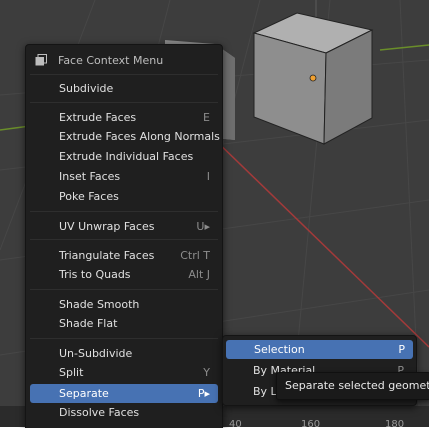 This screenshot has width=429, height=428. Describe the element at coordinates (124, 196) in the screenshot. I see `menu-item-poke-faces: Poke Faces` at that location.